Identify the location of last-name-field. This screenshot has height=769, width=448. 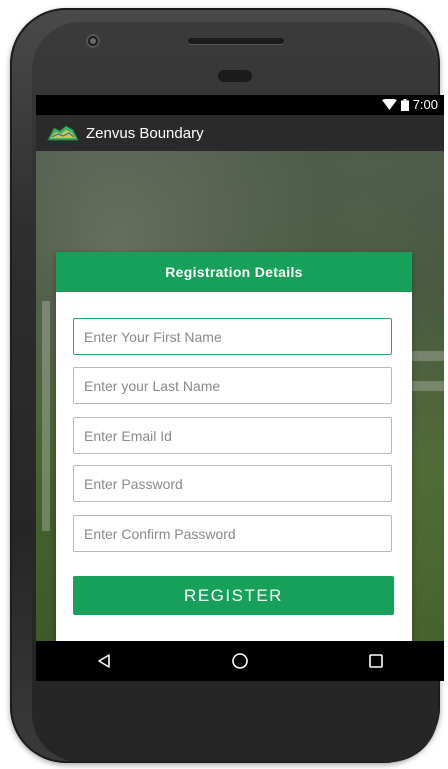
(232, 385).